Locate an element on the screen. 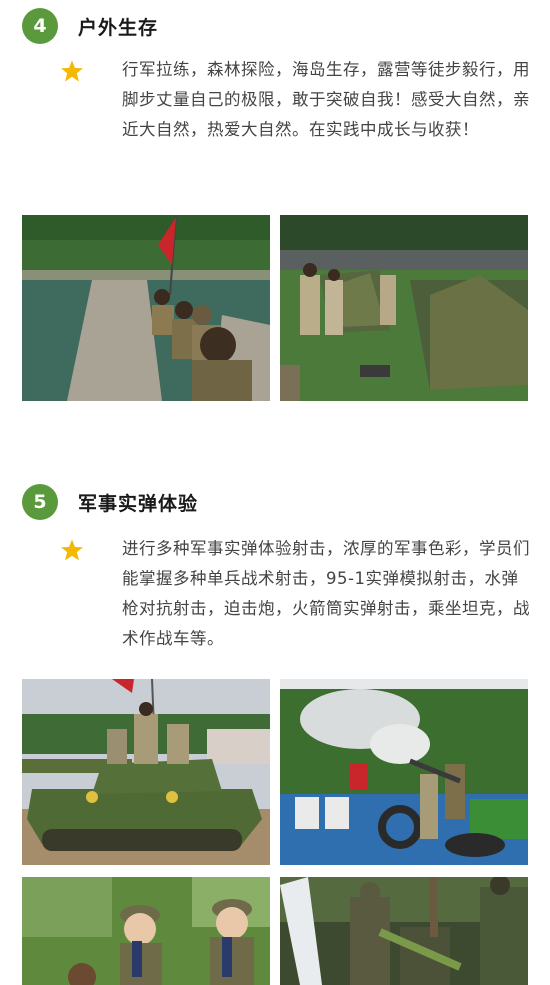  photo-pier-march is located at coordinates (146, 308).